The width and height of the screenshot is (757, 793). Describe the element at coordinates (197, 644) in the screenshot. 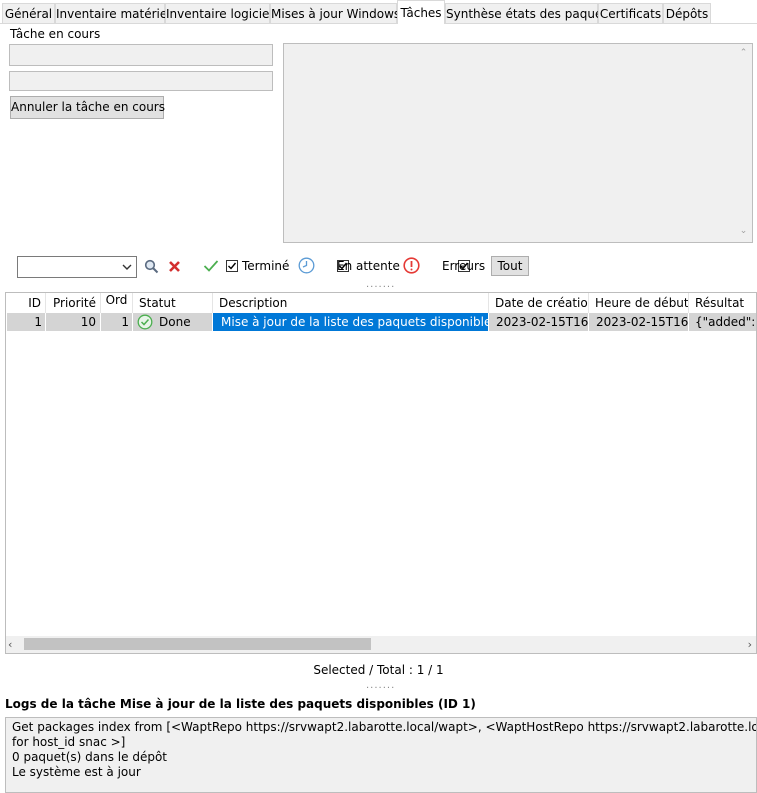

I see `scrollbar-thumb` at that location.